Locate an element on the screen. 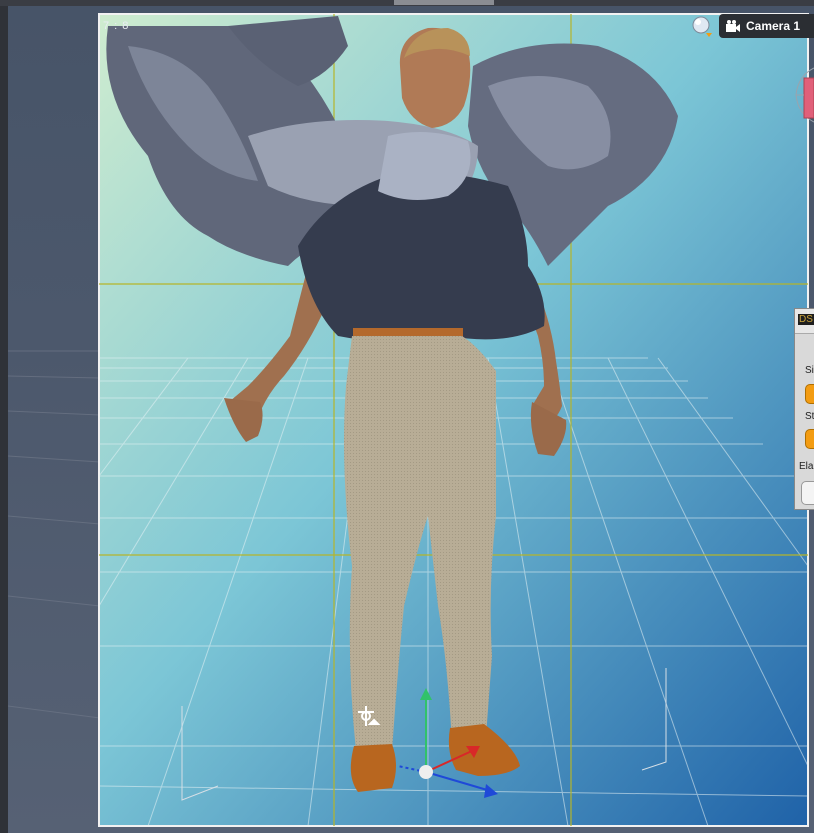 The height and width of the screenshot is (833, 814). panel-badge: DS is located at coordinates (806, 319).